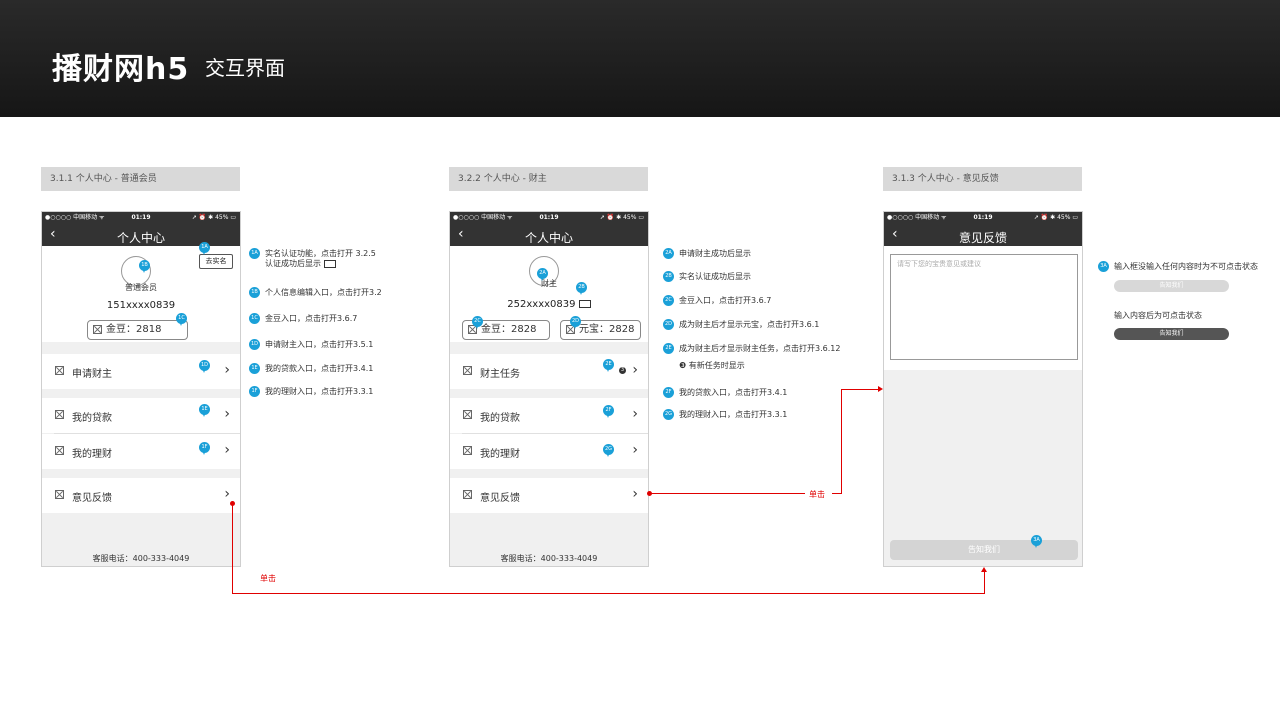 Image resolution: width=1280 pixels, height=720 pixels. I want to click on note-text: 输入内容后为可点击状态, so click(1158, 315).